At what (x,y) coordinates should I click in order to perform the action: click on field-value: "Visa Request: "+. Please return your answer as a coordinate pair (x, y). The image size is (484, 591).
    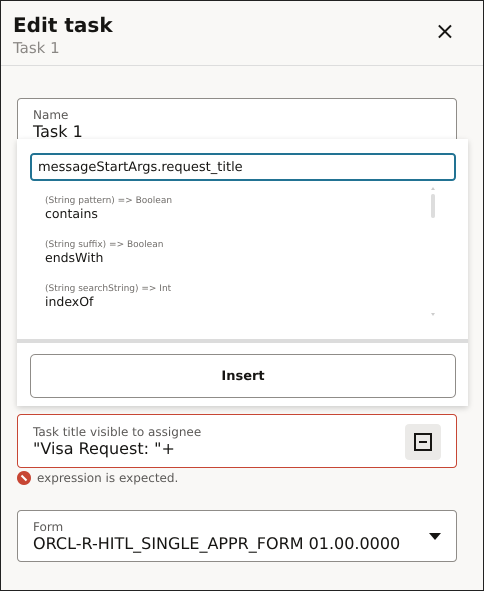
    Looking at the image, I should click on (104, 448).